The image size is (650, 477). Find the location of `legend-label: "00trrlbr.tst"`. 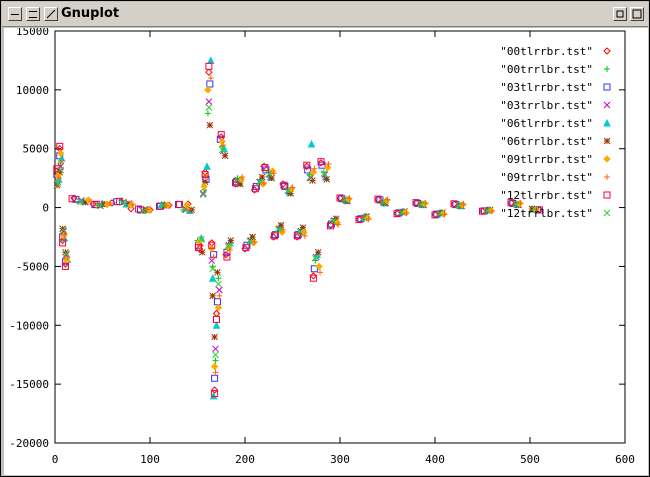

legend-label: "00trrlbr.tst" is located at coordinates (546, 69).